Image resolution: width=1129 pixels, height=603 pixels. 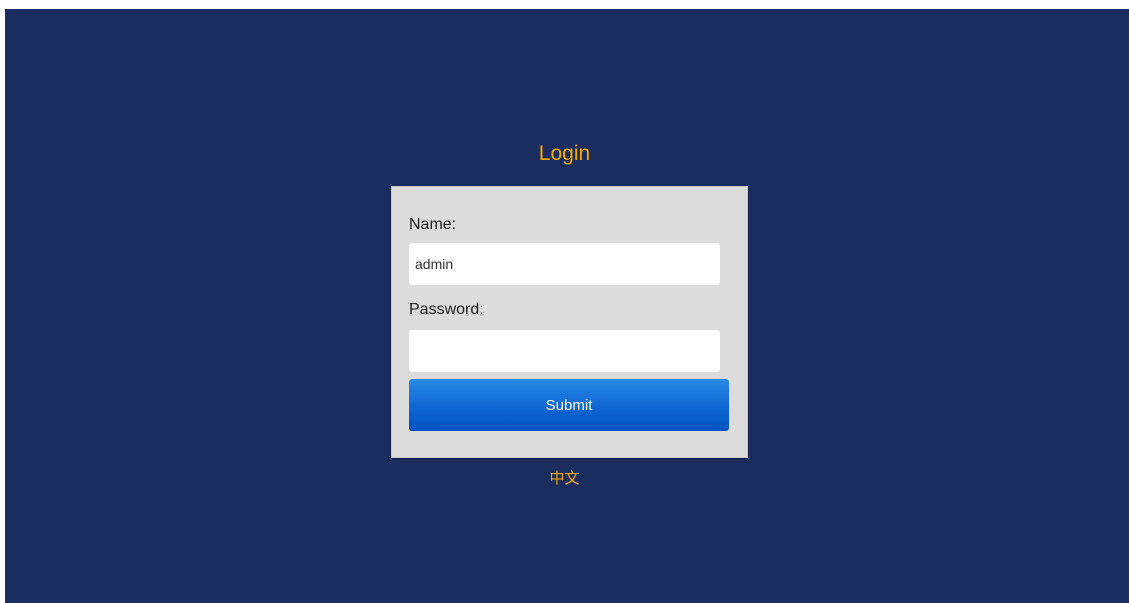 What do you see at coordinates (564, 351) in the screenshot?
I see `password-input` at bounding box center [564, 351].